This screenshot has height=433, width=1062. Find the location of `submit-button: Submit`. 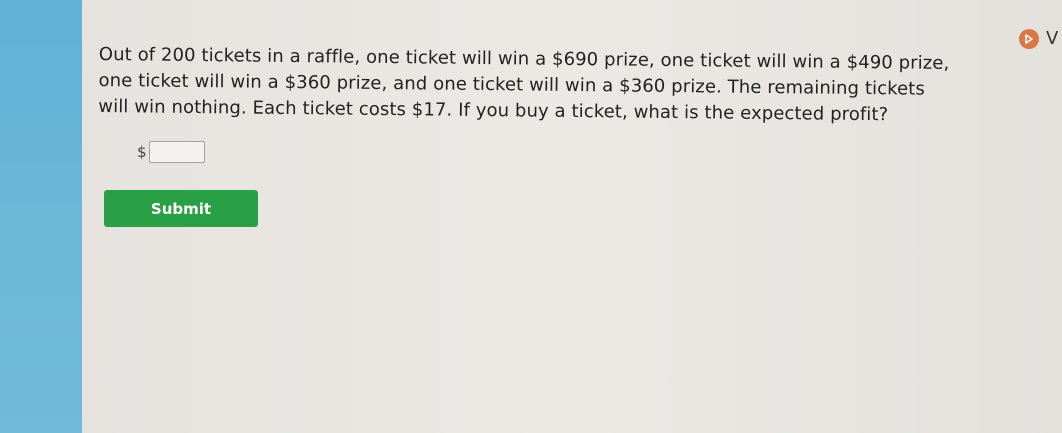

submit-button: Submit is located at coordinates (181, 208).